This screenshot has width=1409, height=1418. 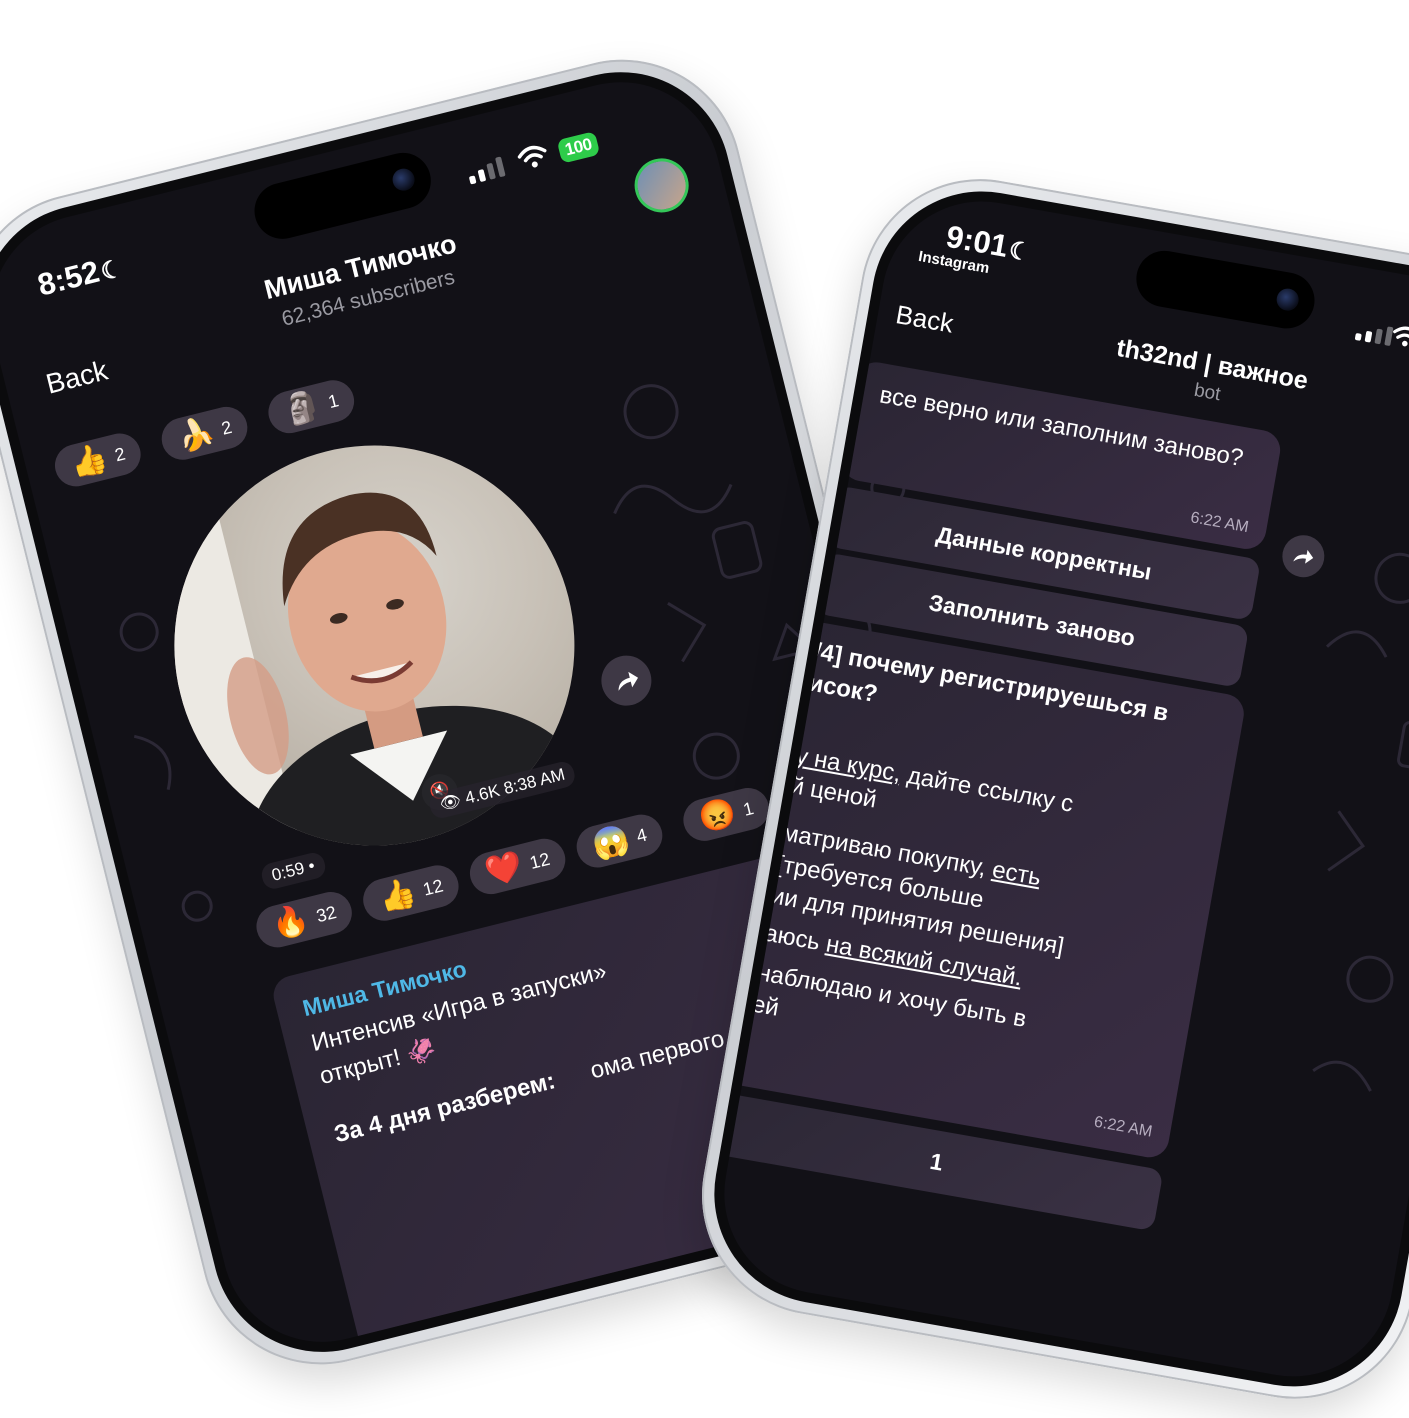 What do you see at coordinates (482, 794) in the screenshot?
I see `views-count: 4.6K` at bounding box center [482, 794].